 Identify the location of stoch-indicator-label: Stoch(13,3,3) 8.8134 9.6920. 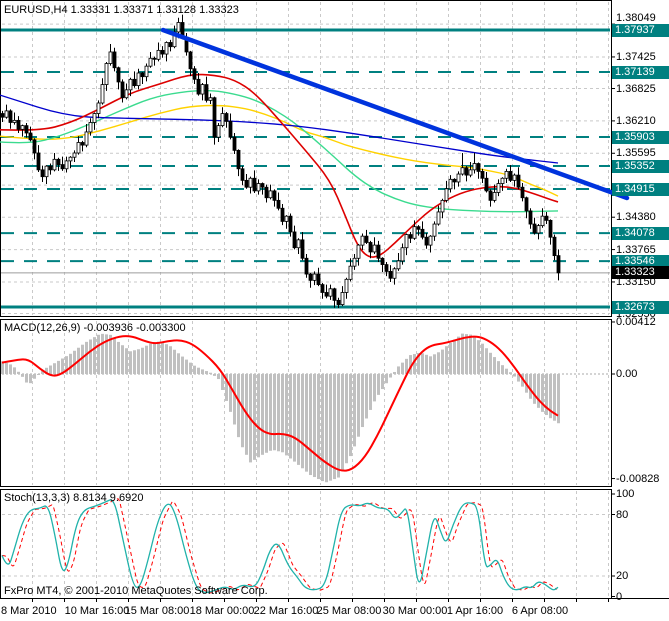
(74, 498).